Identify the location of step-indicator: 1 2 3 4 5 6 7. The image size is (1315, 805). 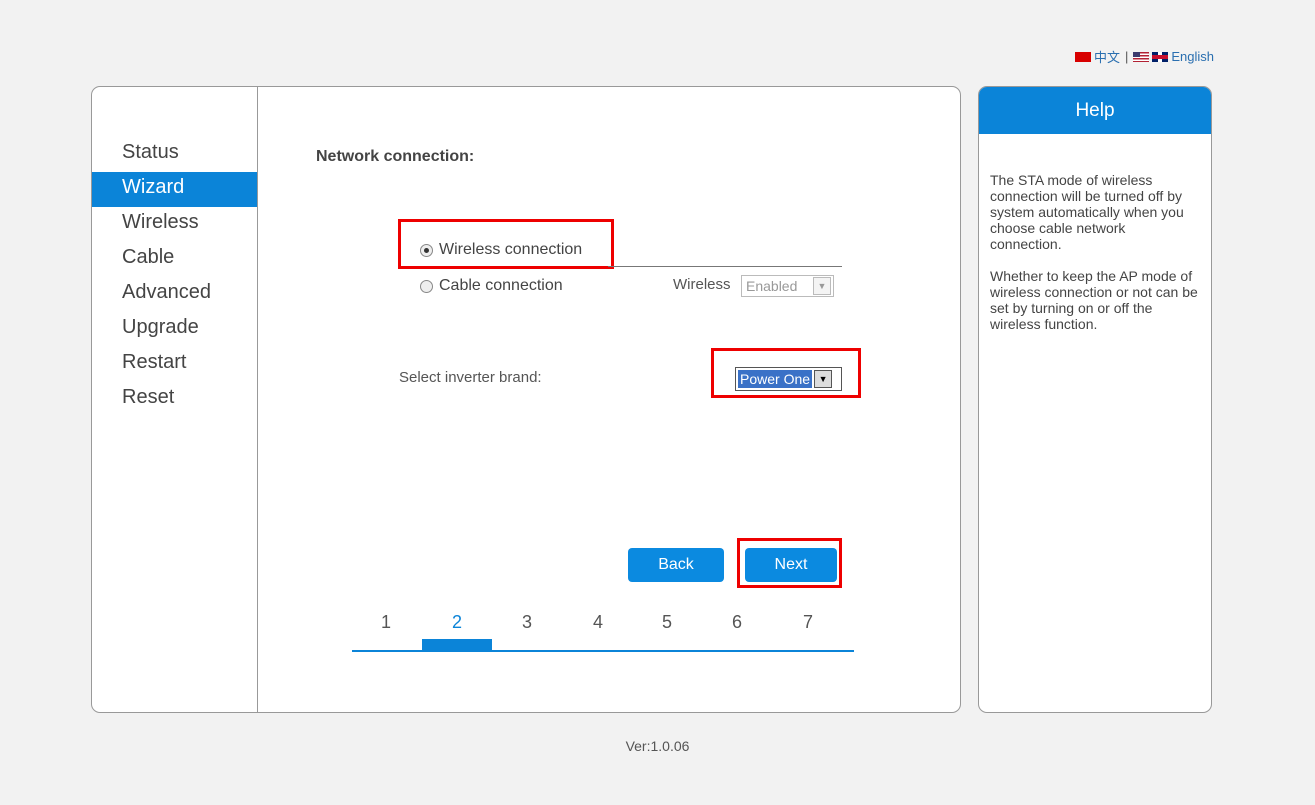
(603, 633).